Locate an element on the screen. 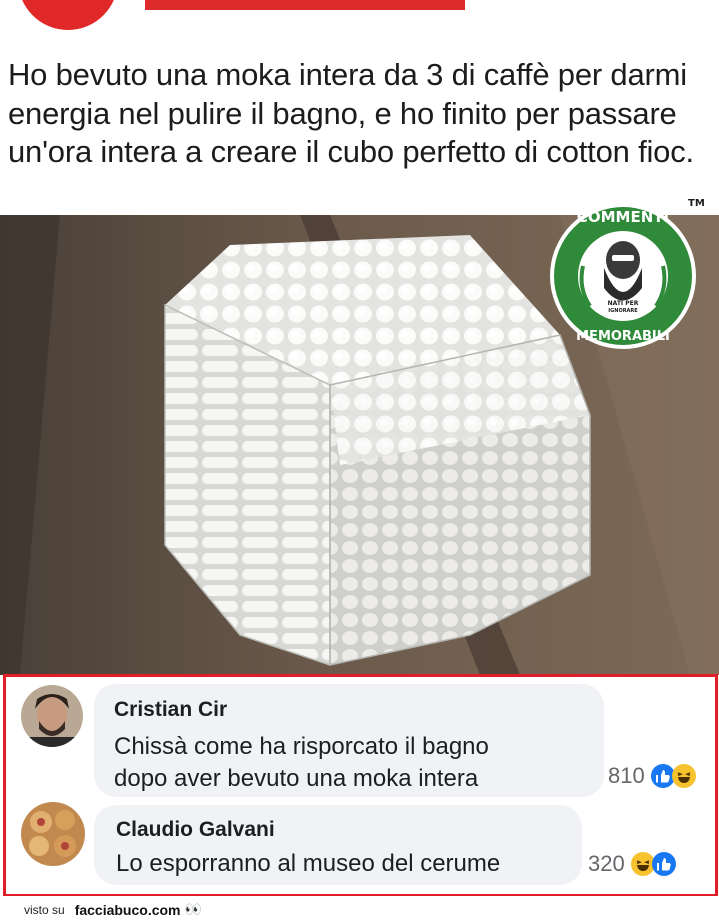 This screenshot has width=719, height=923. comment-author: Cristian Cir is located at coordinates (170, 710).